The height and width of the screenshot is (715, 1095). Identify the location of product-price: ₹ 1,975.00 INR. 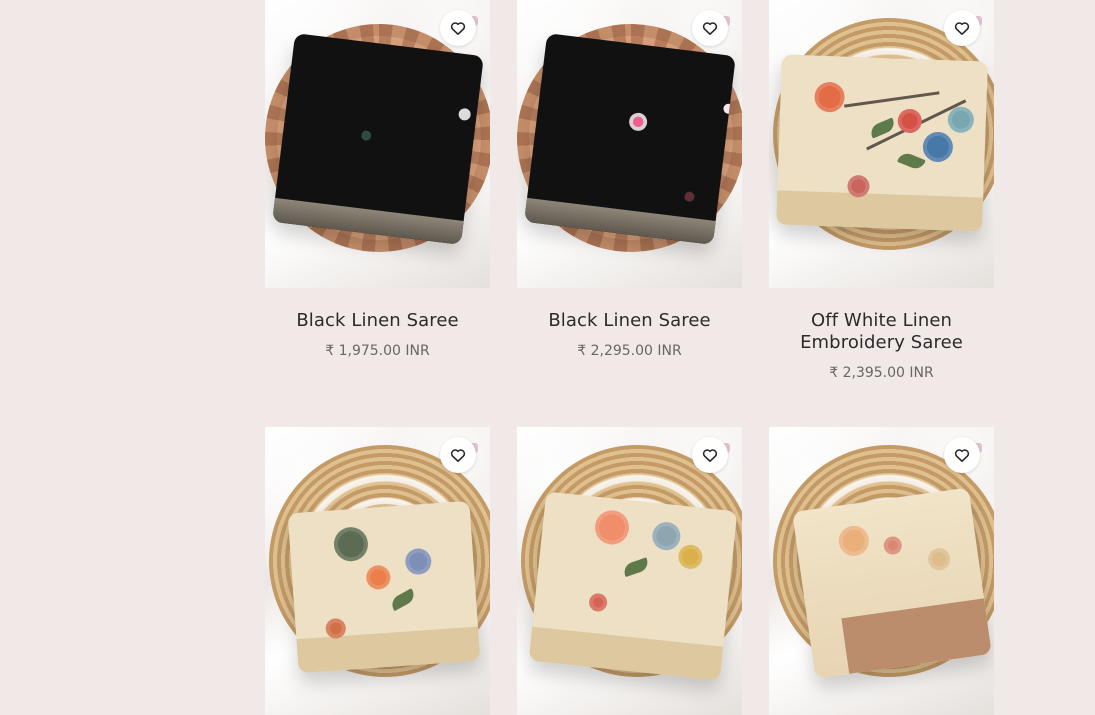
(377, 351).